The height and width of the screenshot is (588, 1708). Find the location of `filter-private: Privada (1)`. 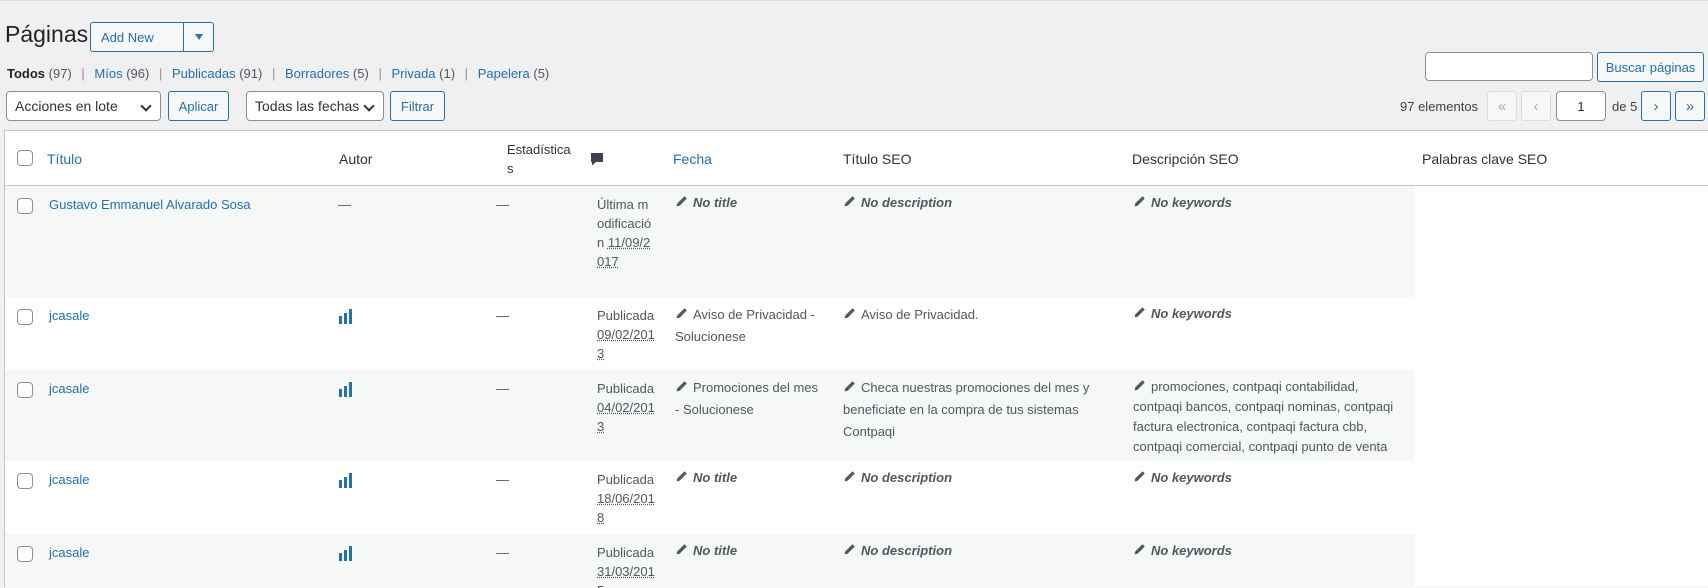

filter-private: Privada (1) is located at coordinates (423, 73).